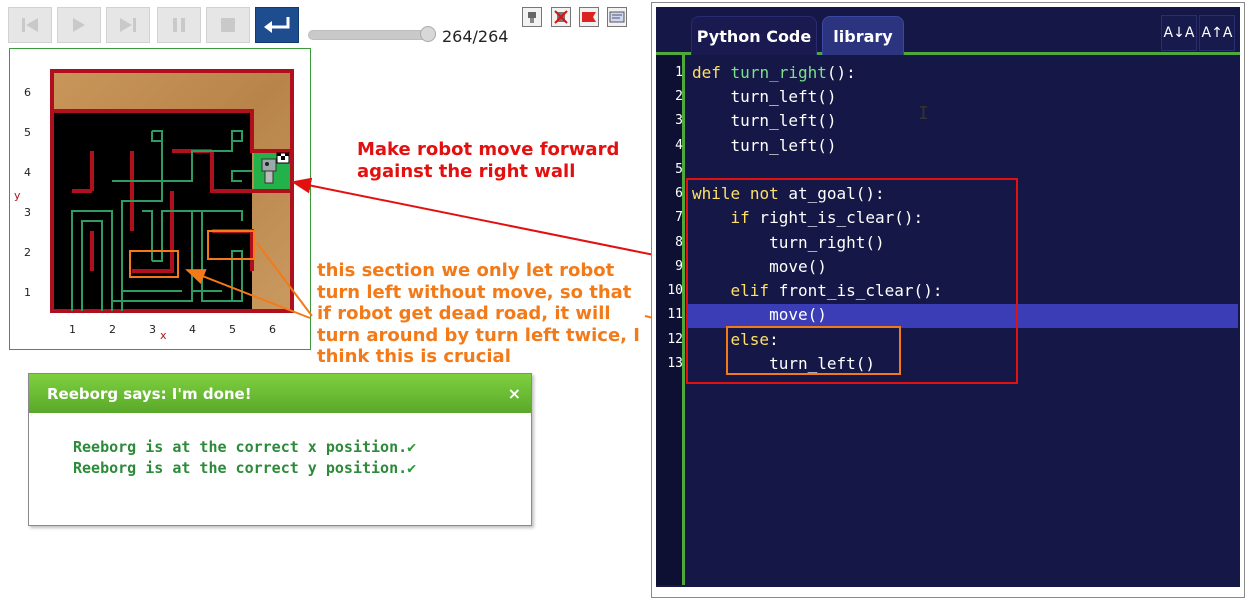  Describe the element at coordinates (675, 339) in the screenshot. I see `line-number: 12` at that location.